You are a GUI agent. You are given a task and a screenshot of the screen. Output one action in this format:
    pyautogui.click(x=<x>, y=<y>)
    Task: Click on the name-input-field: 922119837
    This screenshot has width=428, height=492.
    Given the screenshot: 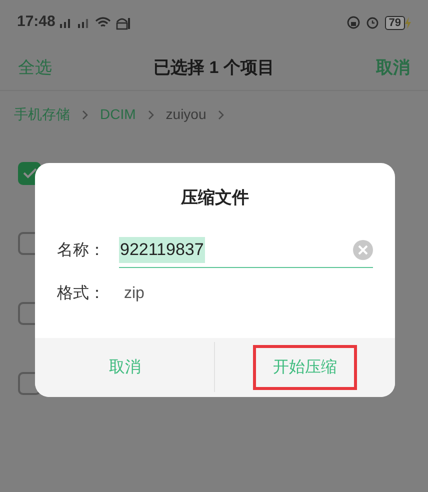 What is the action you would take?
    pyautogui.click(x=246, y=250)
    